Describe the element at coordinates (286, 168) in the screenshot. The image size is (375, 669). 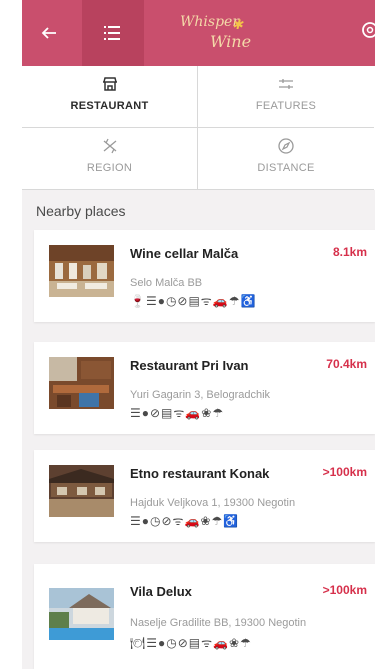
I see `filter-label: DISTANCE` at that location.